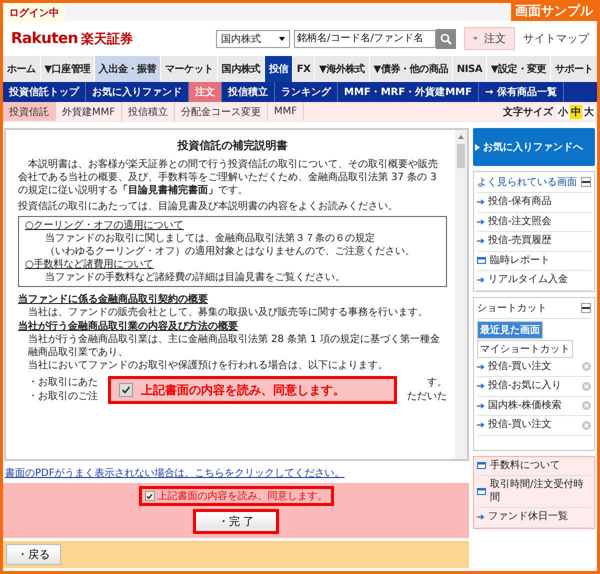  I want to click on logo-wordmark: Rakuten, so click(44, 38).